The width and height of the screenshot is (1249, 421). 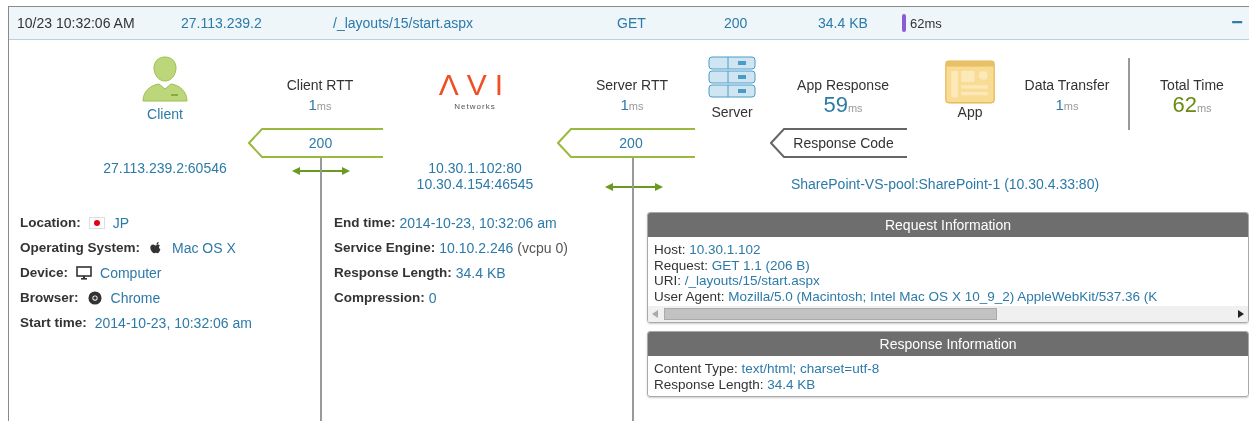 What do you see at coordinates (970, 112) in the screenshot?
I see `app-label: App` at bounding box center [970, 112].